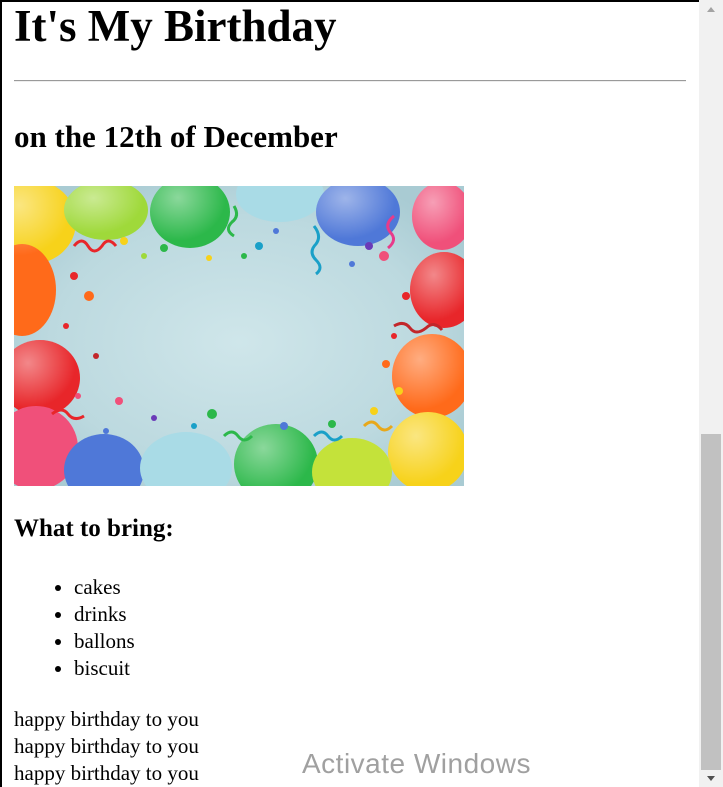 This screenshot has width=723, height=787. What do you see at coordinates (104, 614) in the screenshot?
I see `list-item: drinks` at bounding box center [104, 614].